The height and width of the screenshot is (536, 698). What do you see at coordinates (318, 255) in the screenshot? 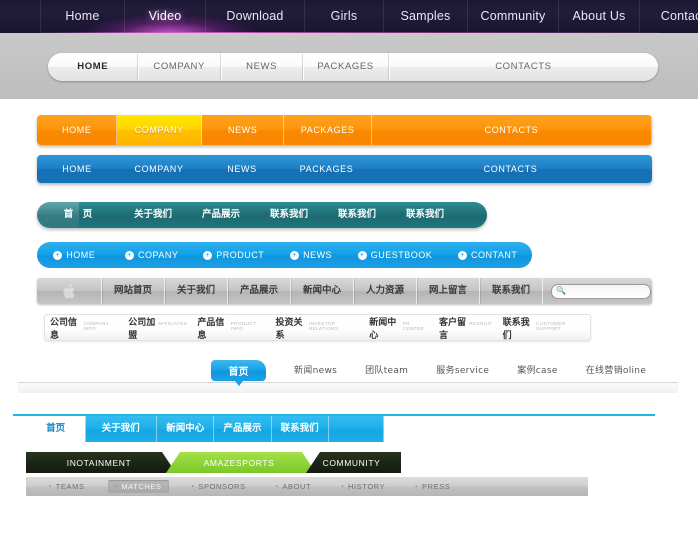
I see `bullet-nav-item-label: NEWS` at bounding box center [318, 255].